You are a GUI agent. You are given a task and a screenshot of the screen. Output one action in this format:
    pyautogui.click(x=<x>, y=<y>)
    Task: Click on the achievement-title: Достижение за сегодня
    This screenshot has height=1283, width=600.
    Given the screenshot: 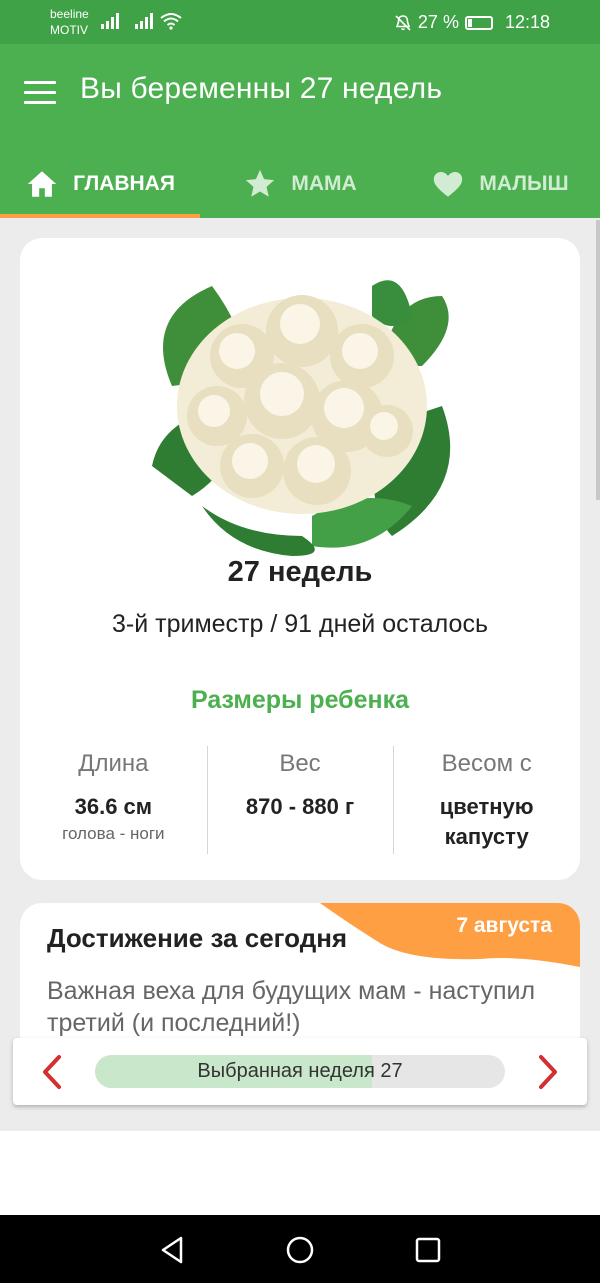 What is the action you would take?
    pyautogui.click(x=197, y=938)
    